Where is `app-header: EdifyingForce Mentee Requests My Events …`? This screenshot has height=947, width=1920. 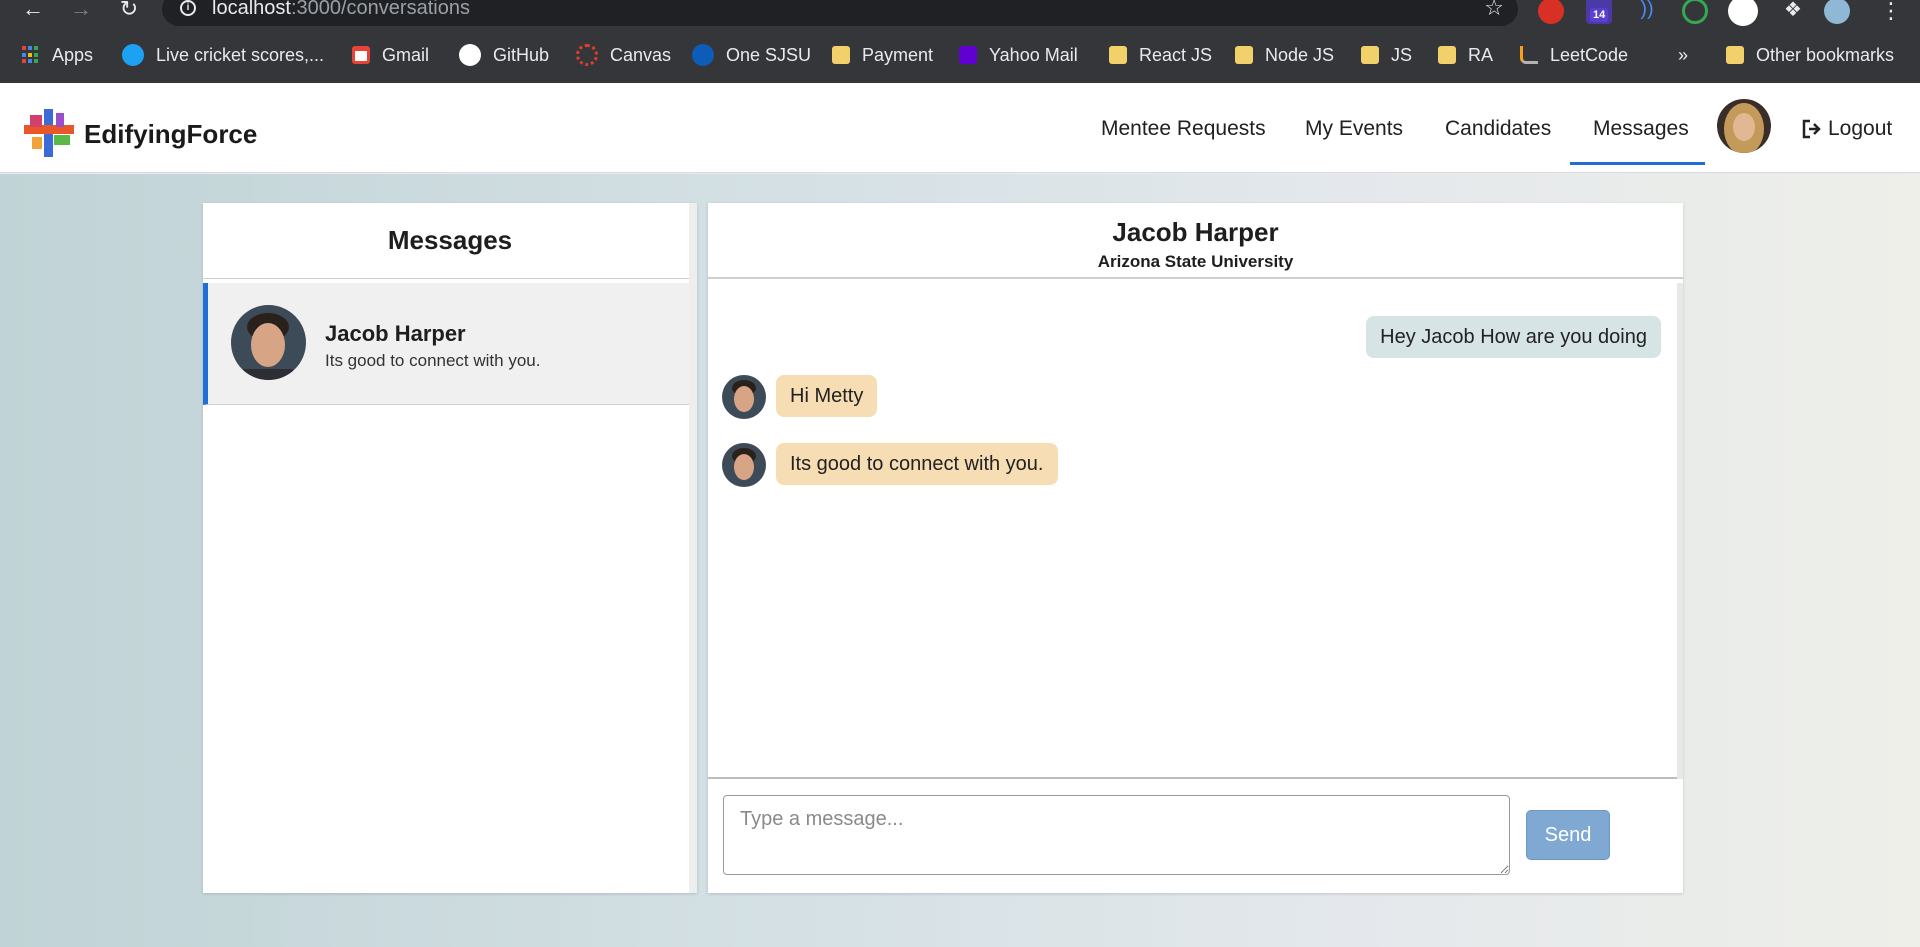 app-header: EdifyingForce Mentee Requests My Events … is located at coordinates (960, 128).